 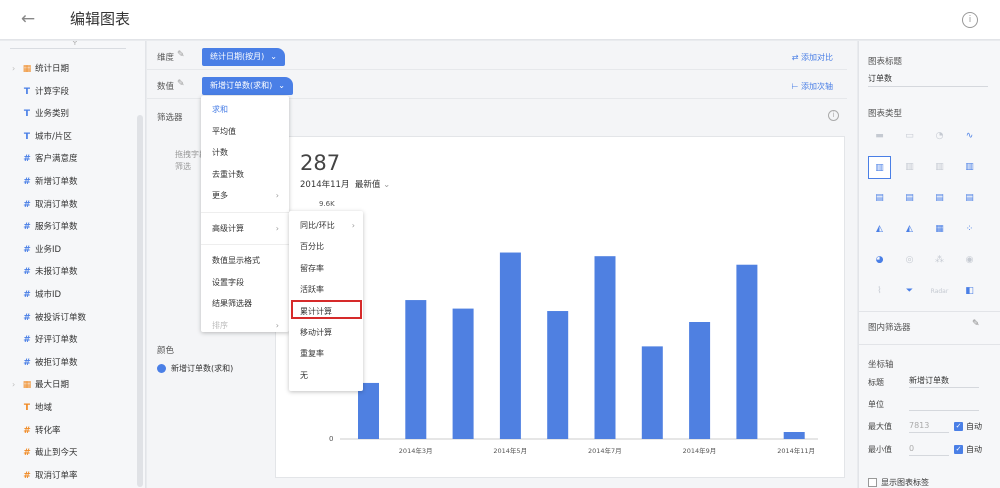 I want to click on submenu-item: 无, so click(x=326, y=375).